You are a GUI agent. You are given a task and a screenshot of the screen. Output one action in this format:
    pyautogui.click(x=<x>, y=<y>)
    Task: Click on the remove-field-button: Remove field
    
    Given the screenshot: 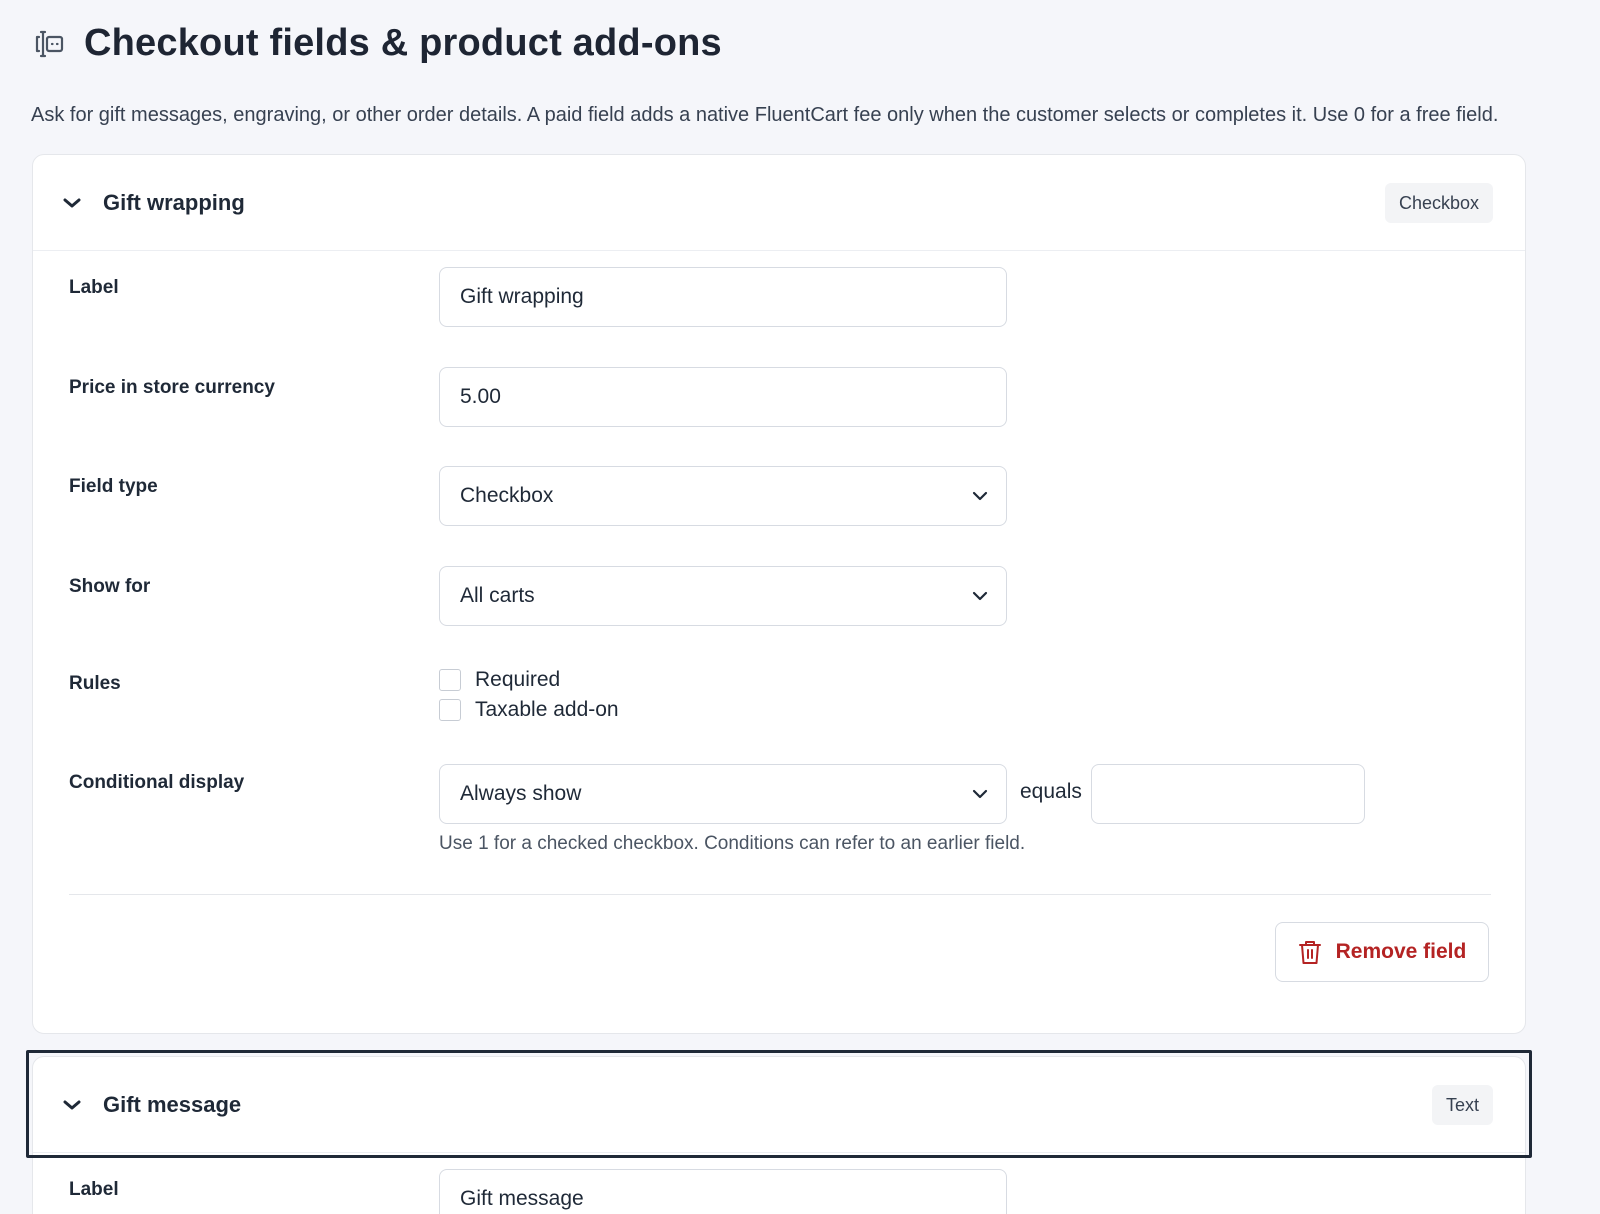 What is the action you would take?
    pyautogui.click(x=1382, y=952)
    